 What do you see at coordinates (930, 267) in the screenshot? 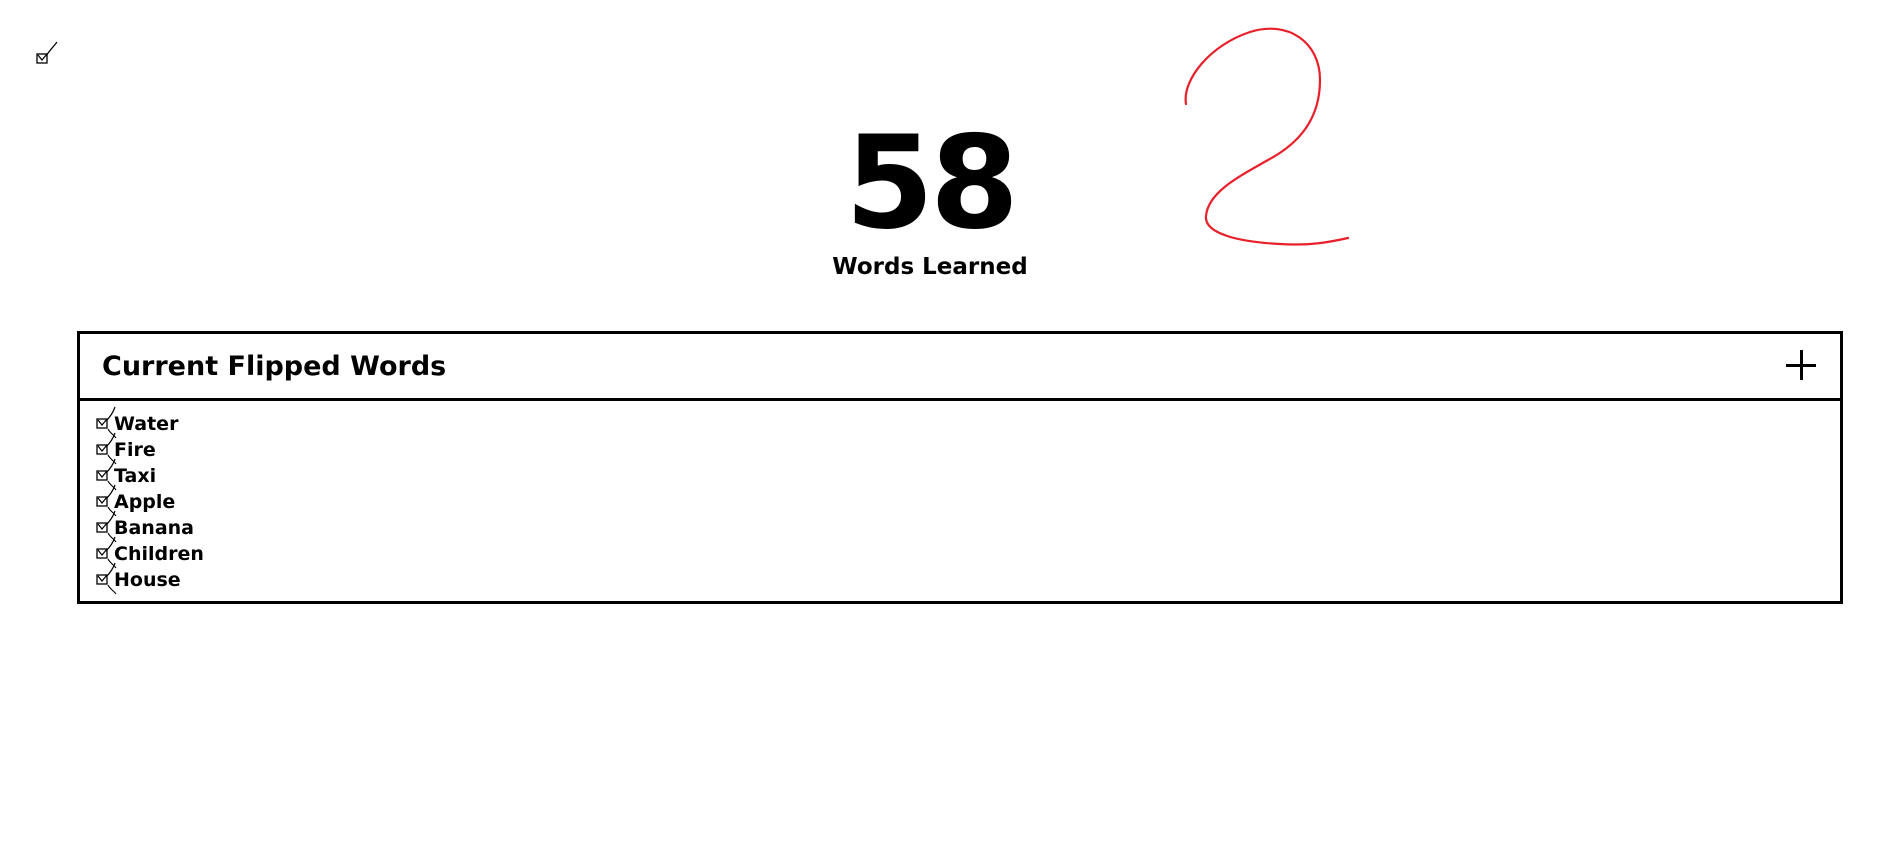
I see `words-learned-label: Words Learned` at bounding box center [930, 267].